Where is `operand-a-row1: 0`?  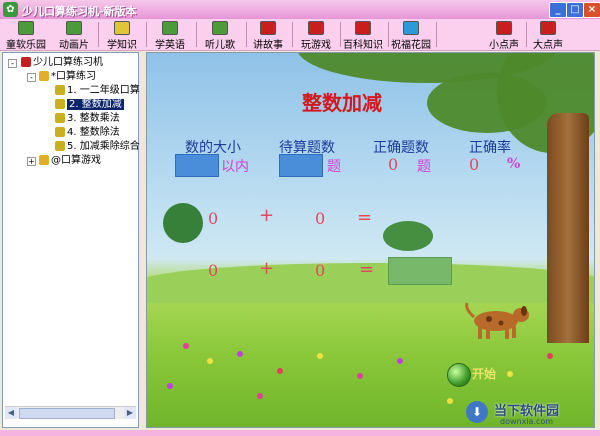
operand-a-row1: 0 is located at coordinates (213, 218).